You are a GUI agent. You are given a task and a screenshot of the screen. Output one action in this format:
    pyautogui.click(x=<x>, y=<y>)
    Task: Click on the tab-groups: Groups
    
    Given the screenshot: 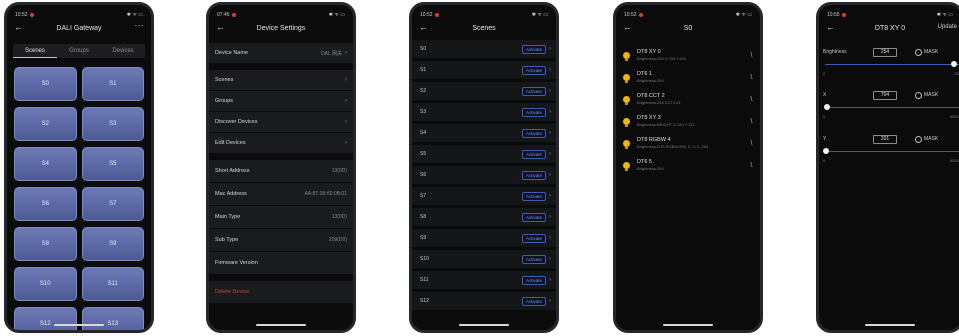 What is the action you would take?
    pyautogui.click(x=79, y=51)
    